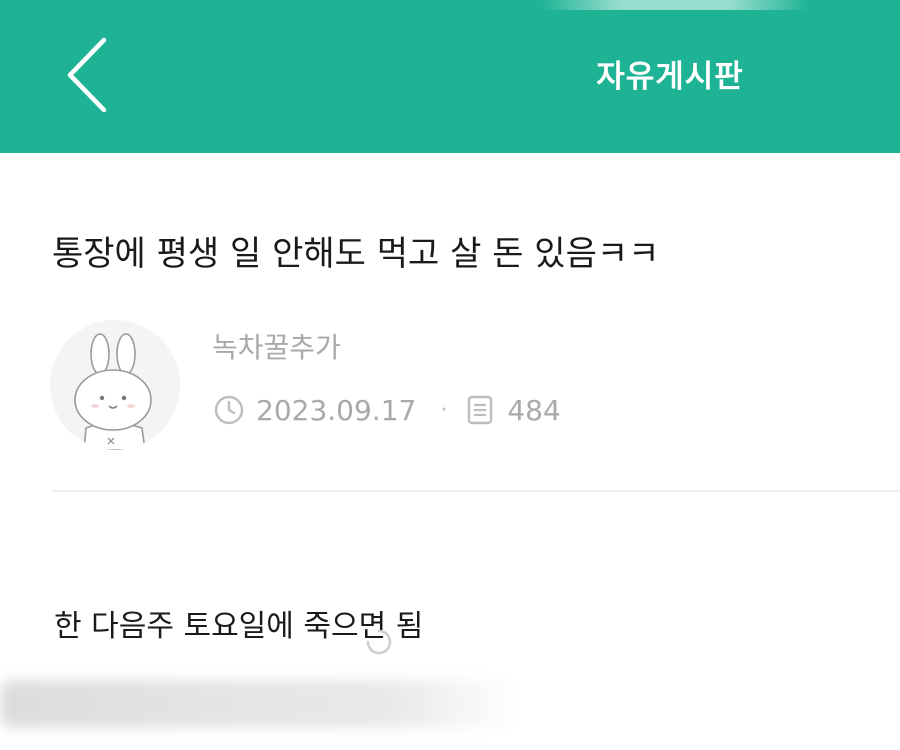 Image resolution: width=900 pixels, height=750 pixels. Describe the element at coordinates (675, 5) in the screenshot. I see `screen-glare` at that location.